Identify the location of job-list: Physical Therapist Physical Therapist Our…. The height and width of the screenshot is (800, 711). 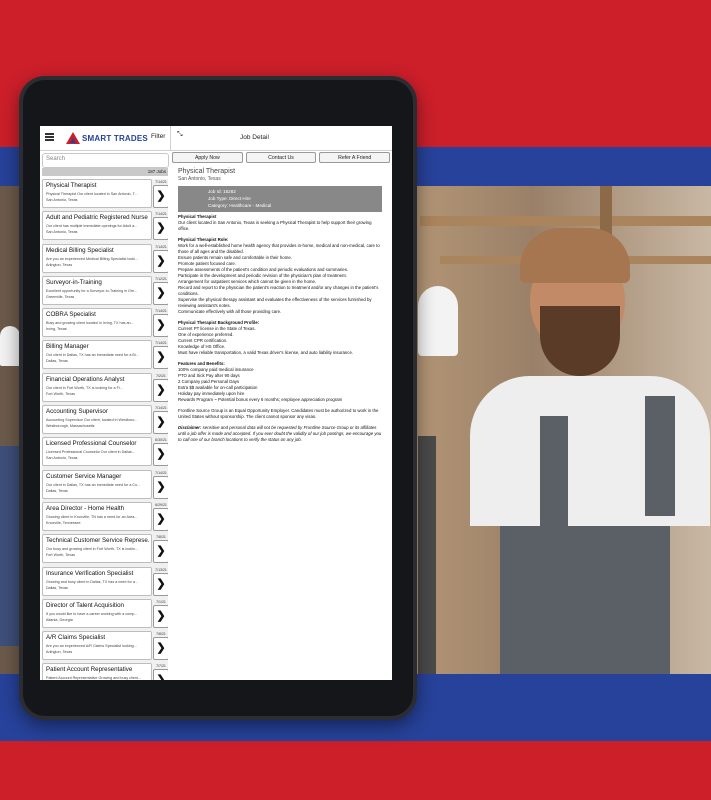
(105, 429).